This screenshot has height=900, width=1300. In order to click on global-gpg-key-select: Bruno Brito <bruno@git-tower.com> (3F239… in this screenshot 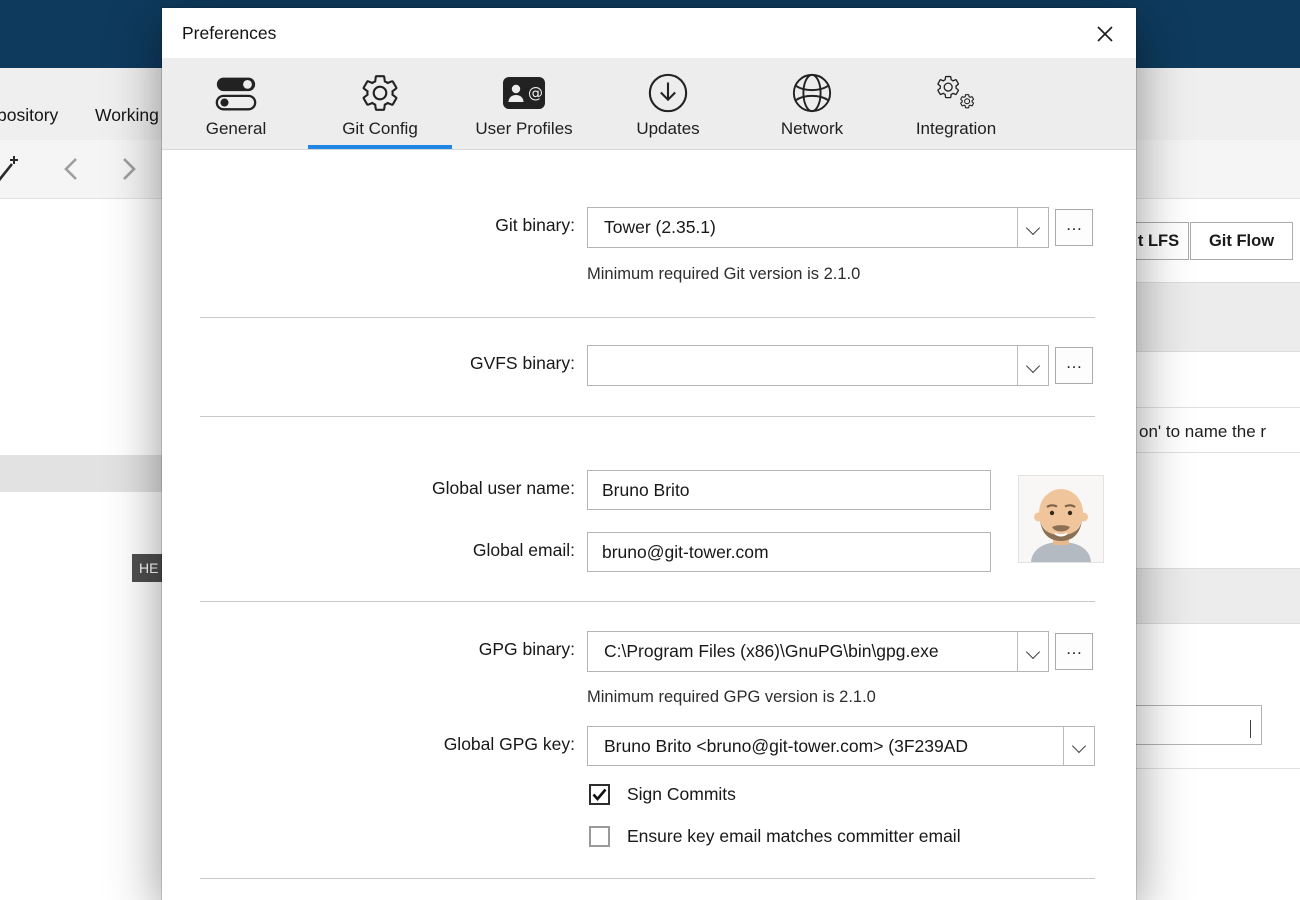, I will do `click(841, 746)`.